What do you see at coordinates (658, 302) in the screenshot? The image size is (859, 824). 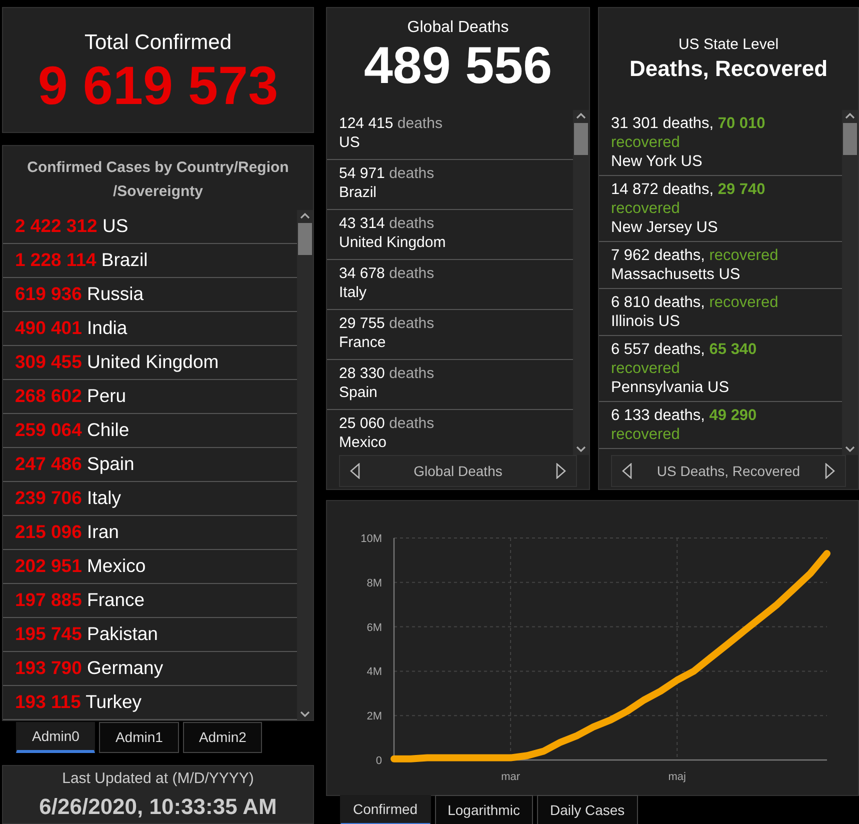 I see `death-count: 6 810 deaths,` at bounding box center [658, 302].